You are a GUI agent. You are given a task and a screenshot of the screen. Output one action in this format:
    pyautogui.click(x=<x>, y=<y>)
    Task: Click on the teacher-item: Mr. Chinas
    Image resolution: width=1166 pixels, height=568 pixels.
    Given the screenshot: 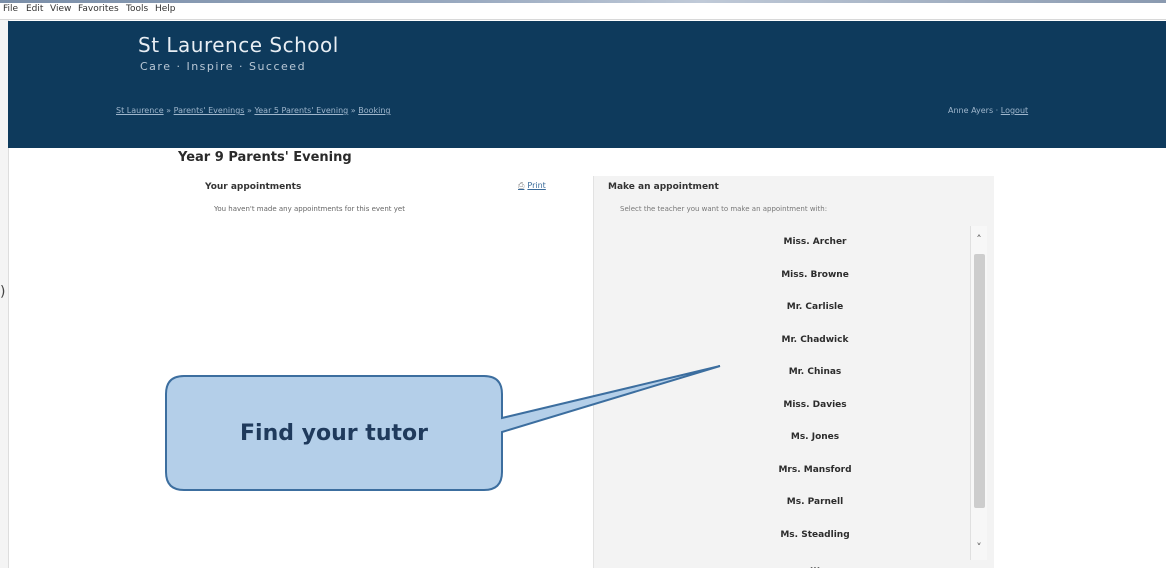 What is the action you would take?
    pyautogui.click(x=815, y=372)
    